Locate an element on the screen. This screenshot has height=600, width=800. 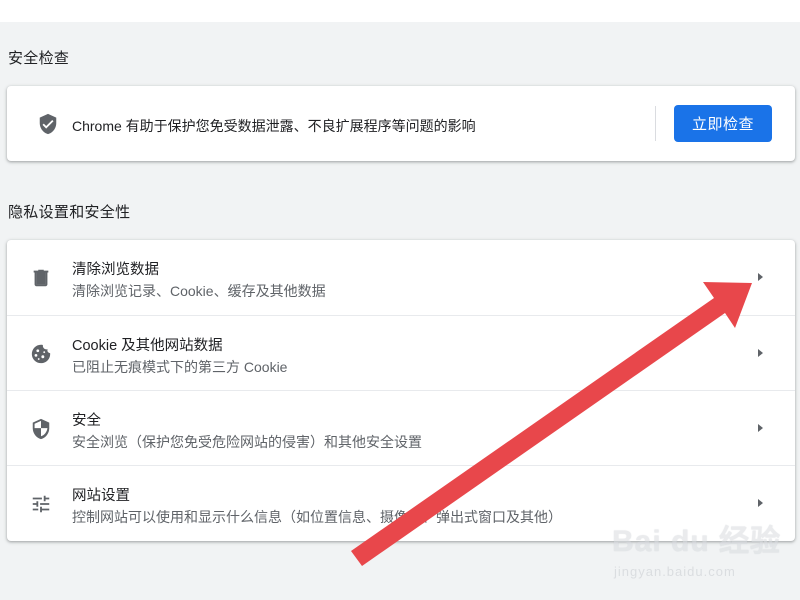
row-title: Cookie 及其他网站数据 is located at coordinates (147, 346).